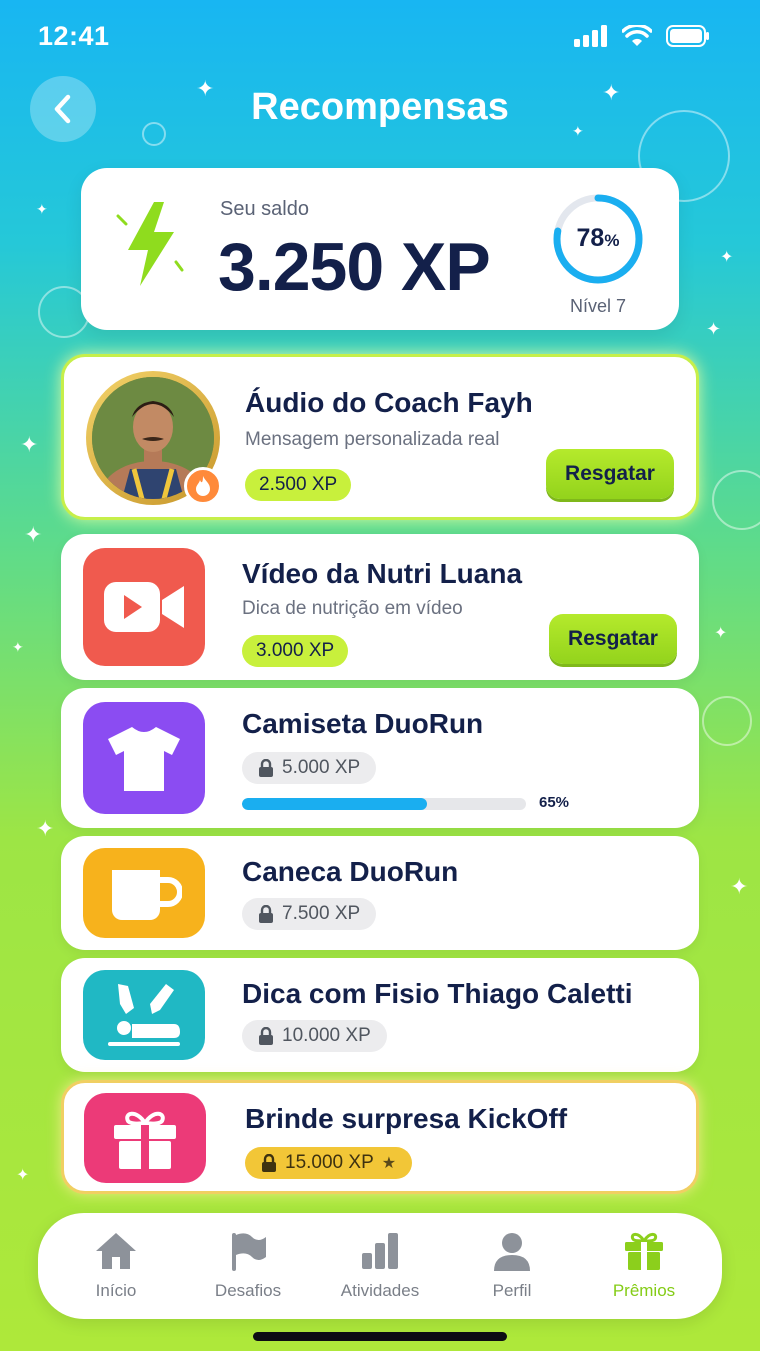 The height and width of the screenshot is (1351, 760). I want to click on nav-item-profile: Perfil, so click(512, 1266).